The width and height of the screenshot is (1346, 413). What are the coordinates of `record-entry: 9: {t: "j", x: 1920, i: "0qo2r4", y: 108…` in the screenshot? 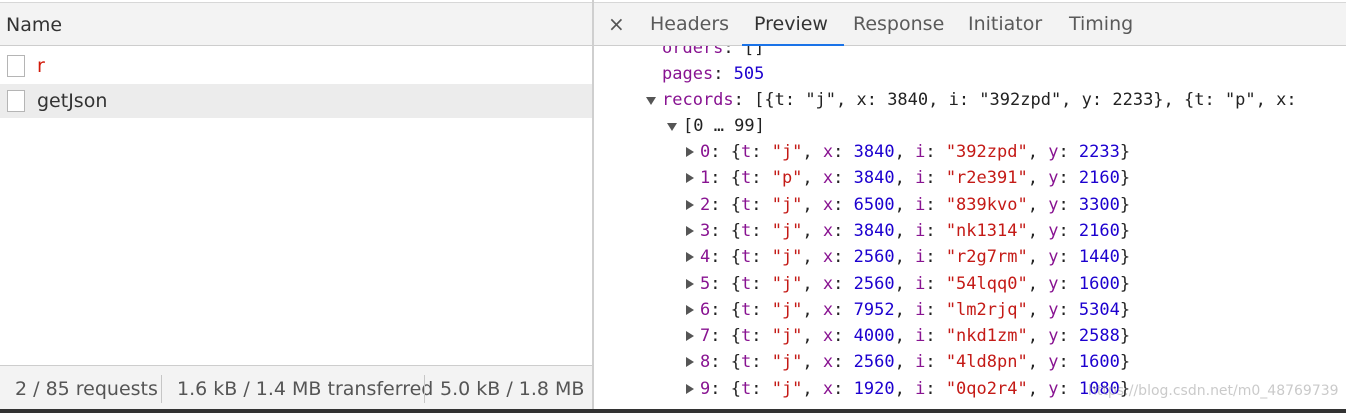 It's located at (915, 389).